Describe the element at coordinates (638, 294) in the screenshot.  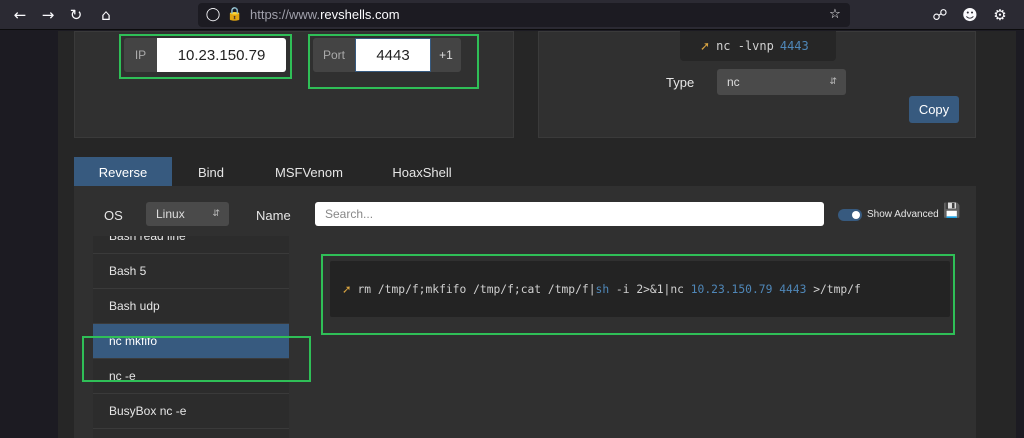
I see `payload-highlight-box` at that location.